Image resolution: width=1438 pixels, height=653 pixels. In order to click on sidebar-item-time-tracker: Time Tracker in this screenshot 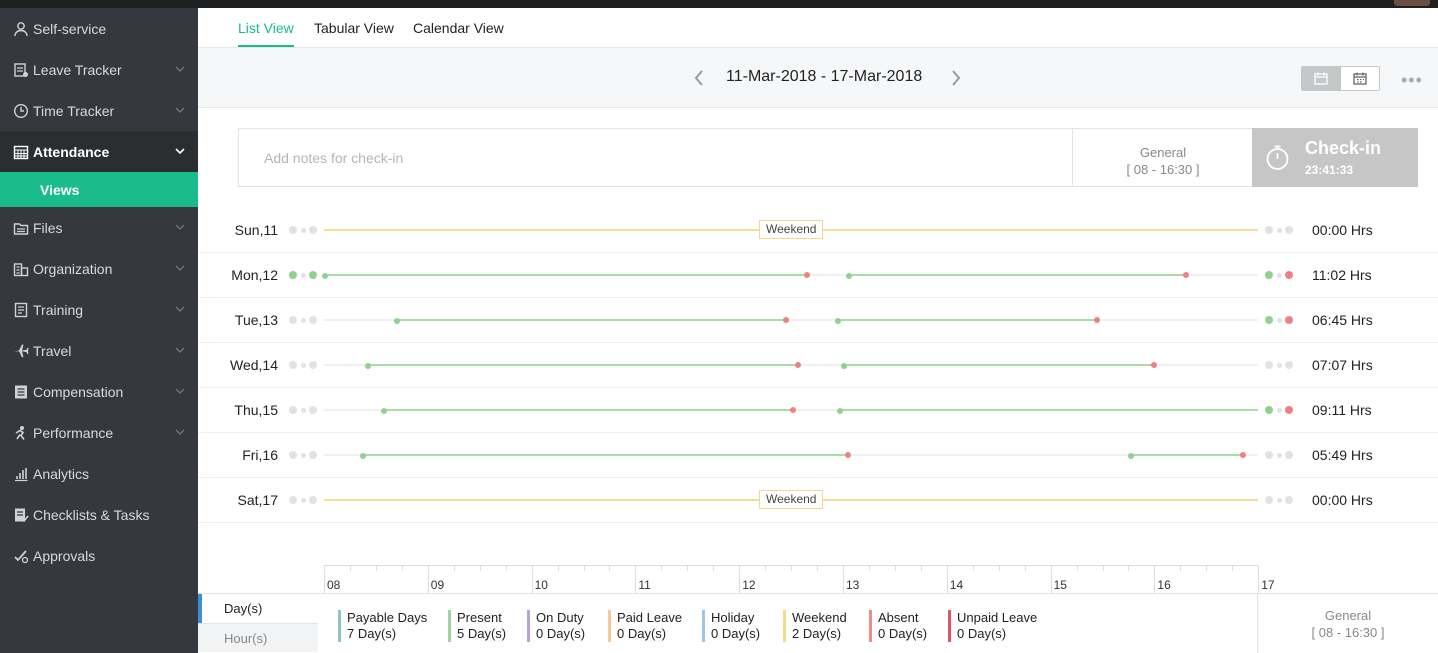, I will do `click(99, 110)`.